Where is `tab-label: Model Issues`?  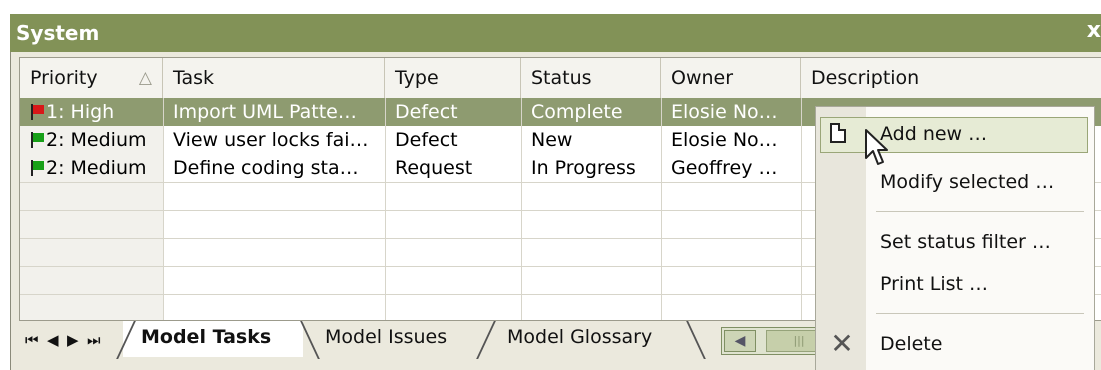
tab-label: Model Issues is located at coordinates (386, 337).